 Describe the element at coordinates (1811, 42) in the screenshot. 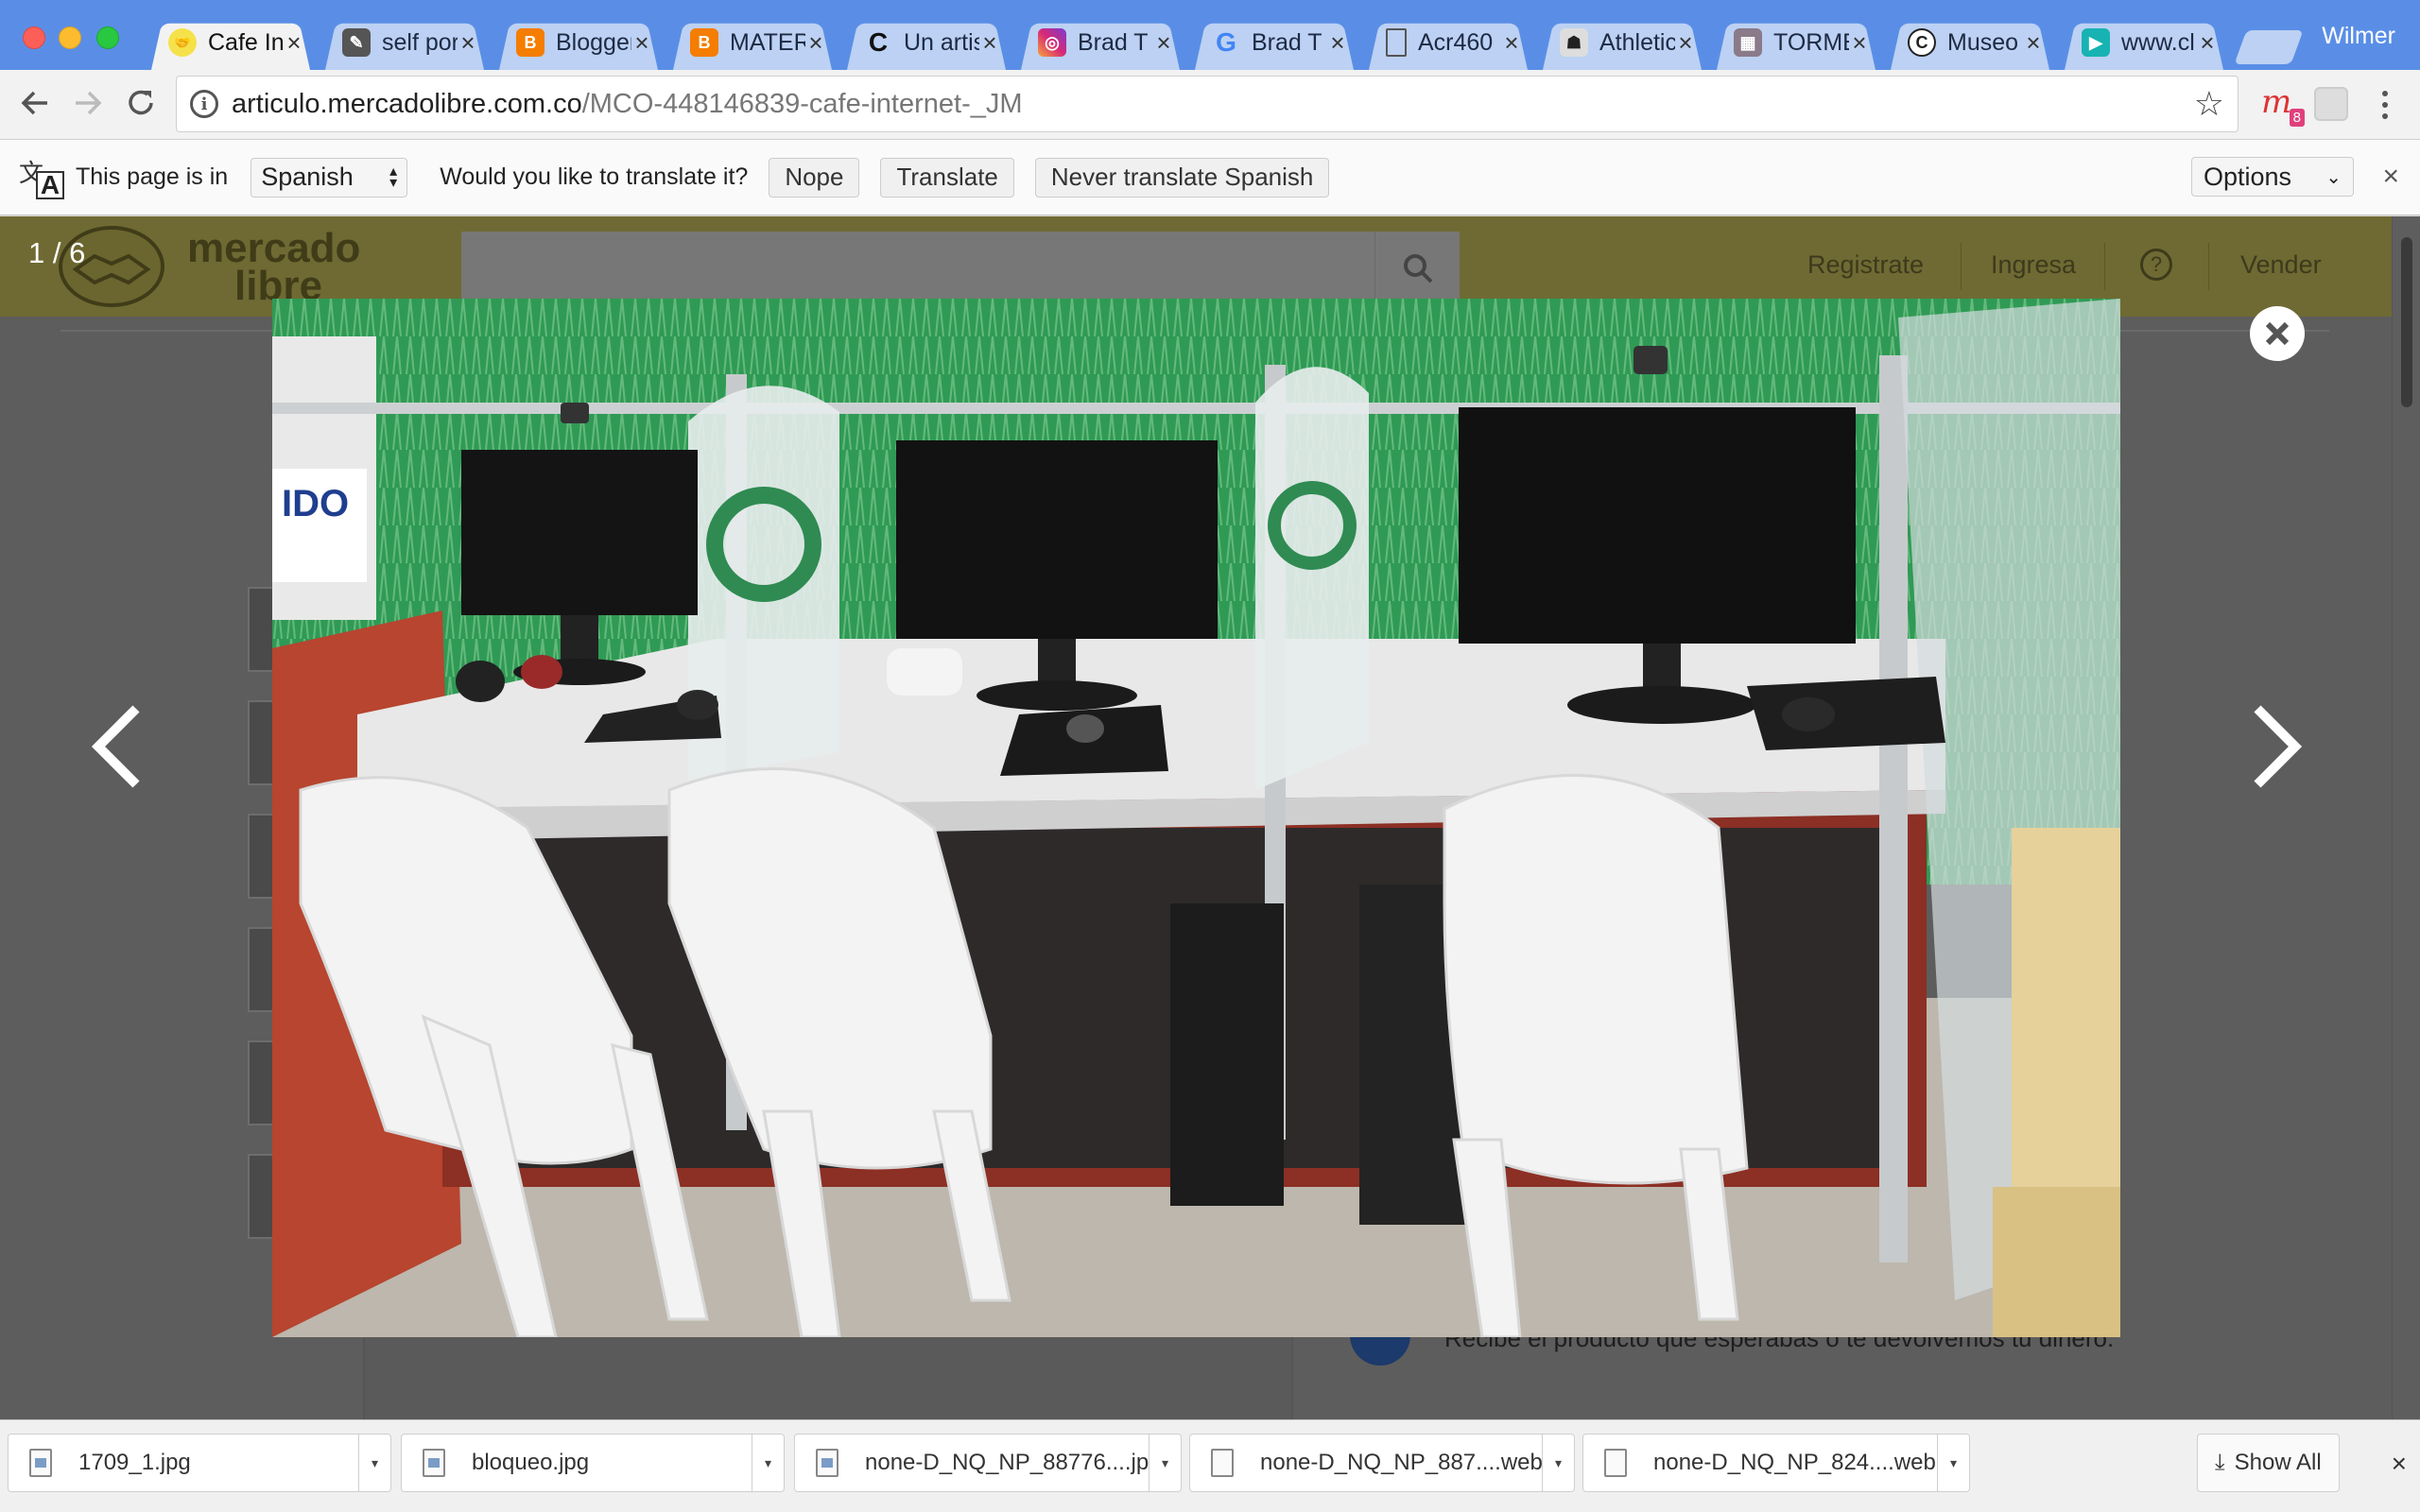

I see `tab-title: TORMENTA` at that location.